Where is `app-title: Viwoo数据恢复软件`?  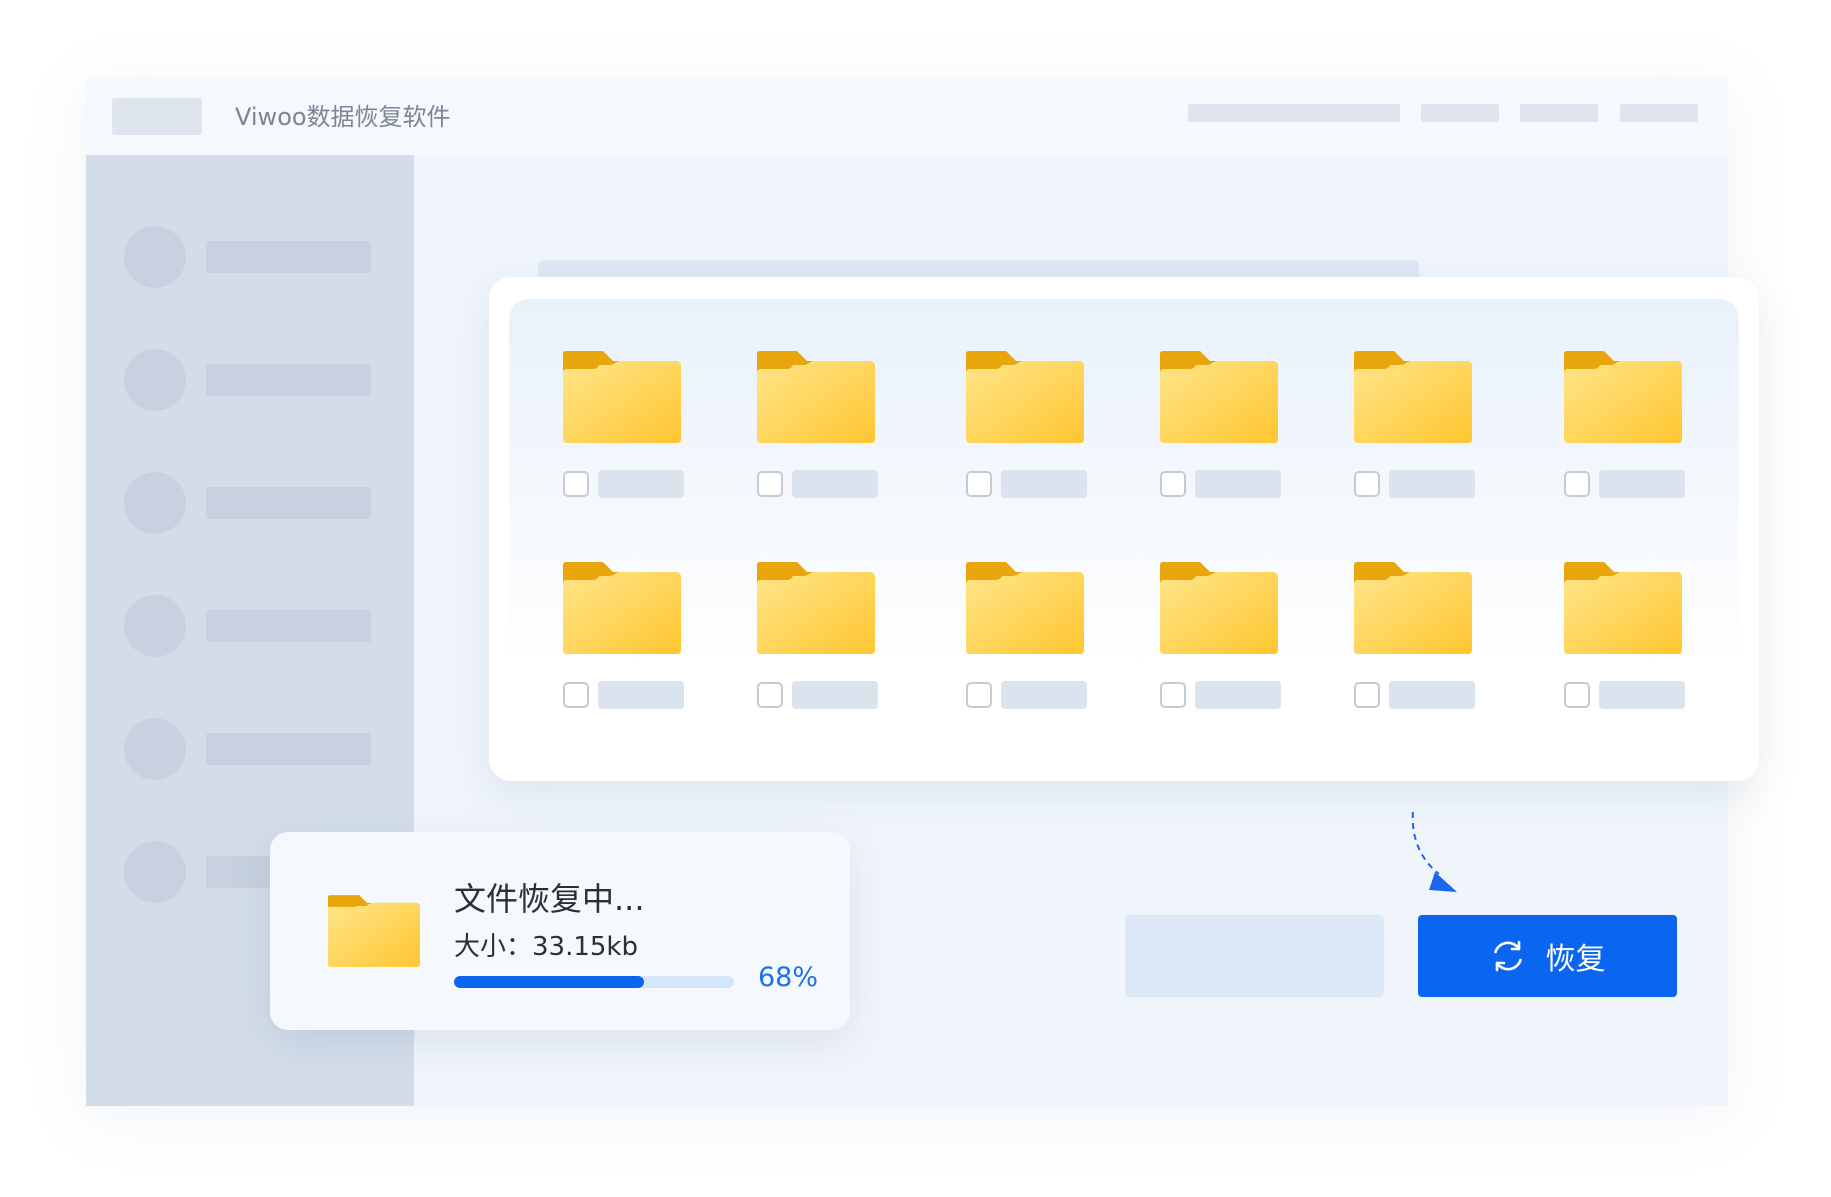 app-title: Viwoo数据恢复软件 is located at coordinates (343, 117).